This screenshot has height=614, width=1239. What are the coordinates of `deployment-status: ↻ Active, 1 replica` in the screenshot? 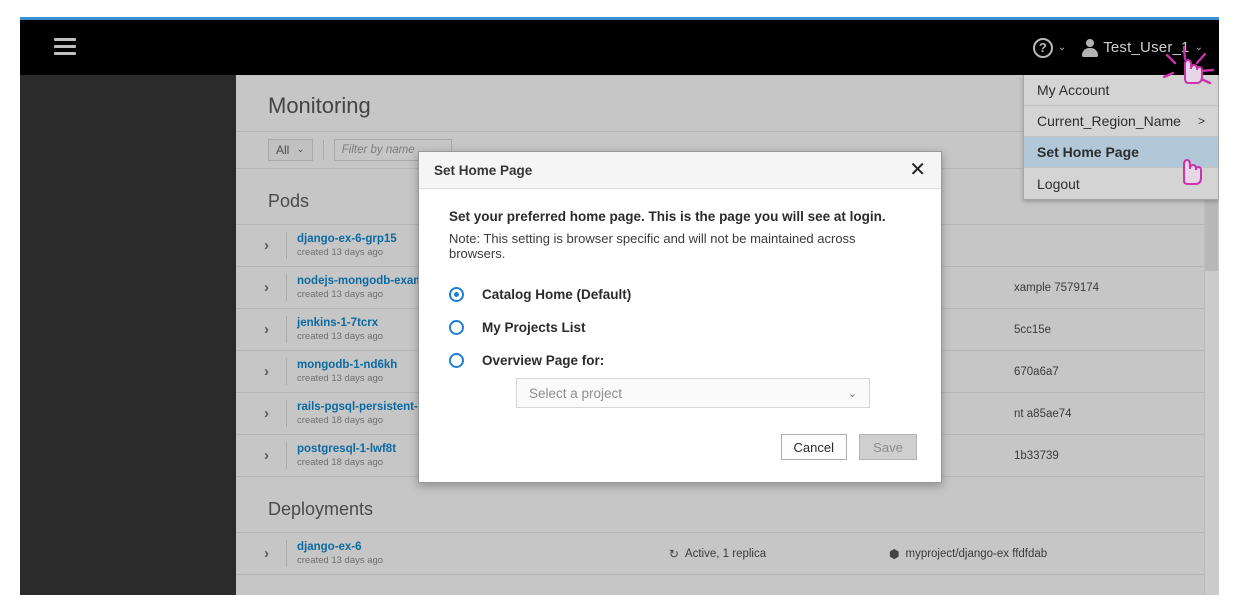 It's located at (717, 554).